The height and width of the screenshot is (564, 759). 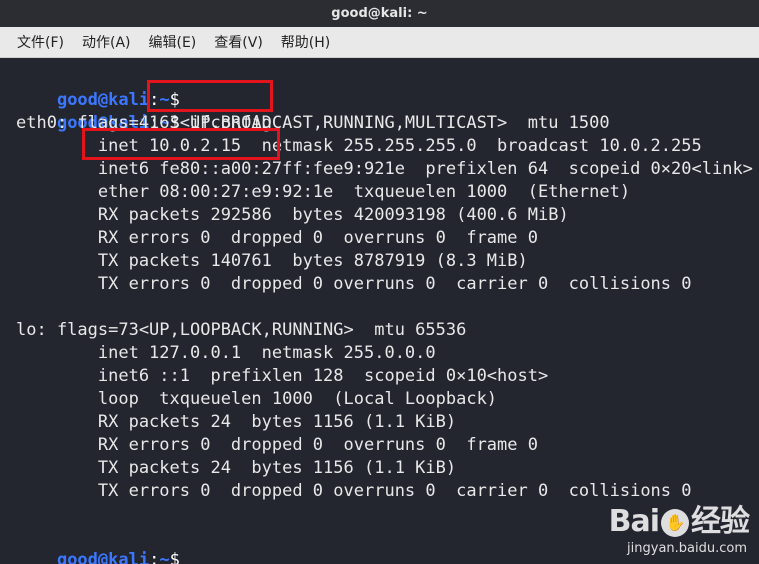 I want to click on prompt-line-active: good@kali:~$, so click(x=108, y=545).